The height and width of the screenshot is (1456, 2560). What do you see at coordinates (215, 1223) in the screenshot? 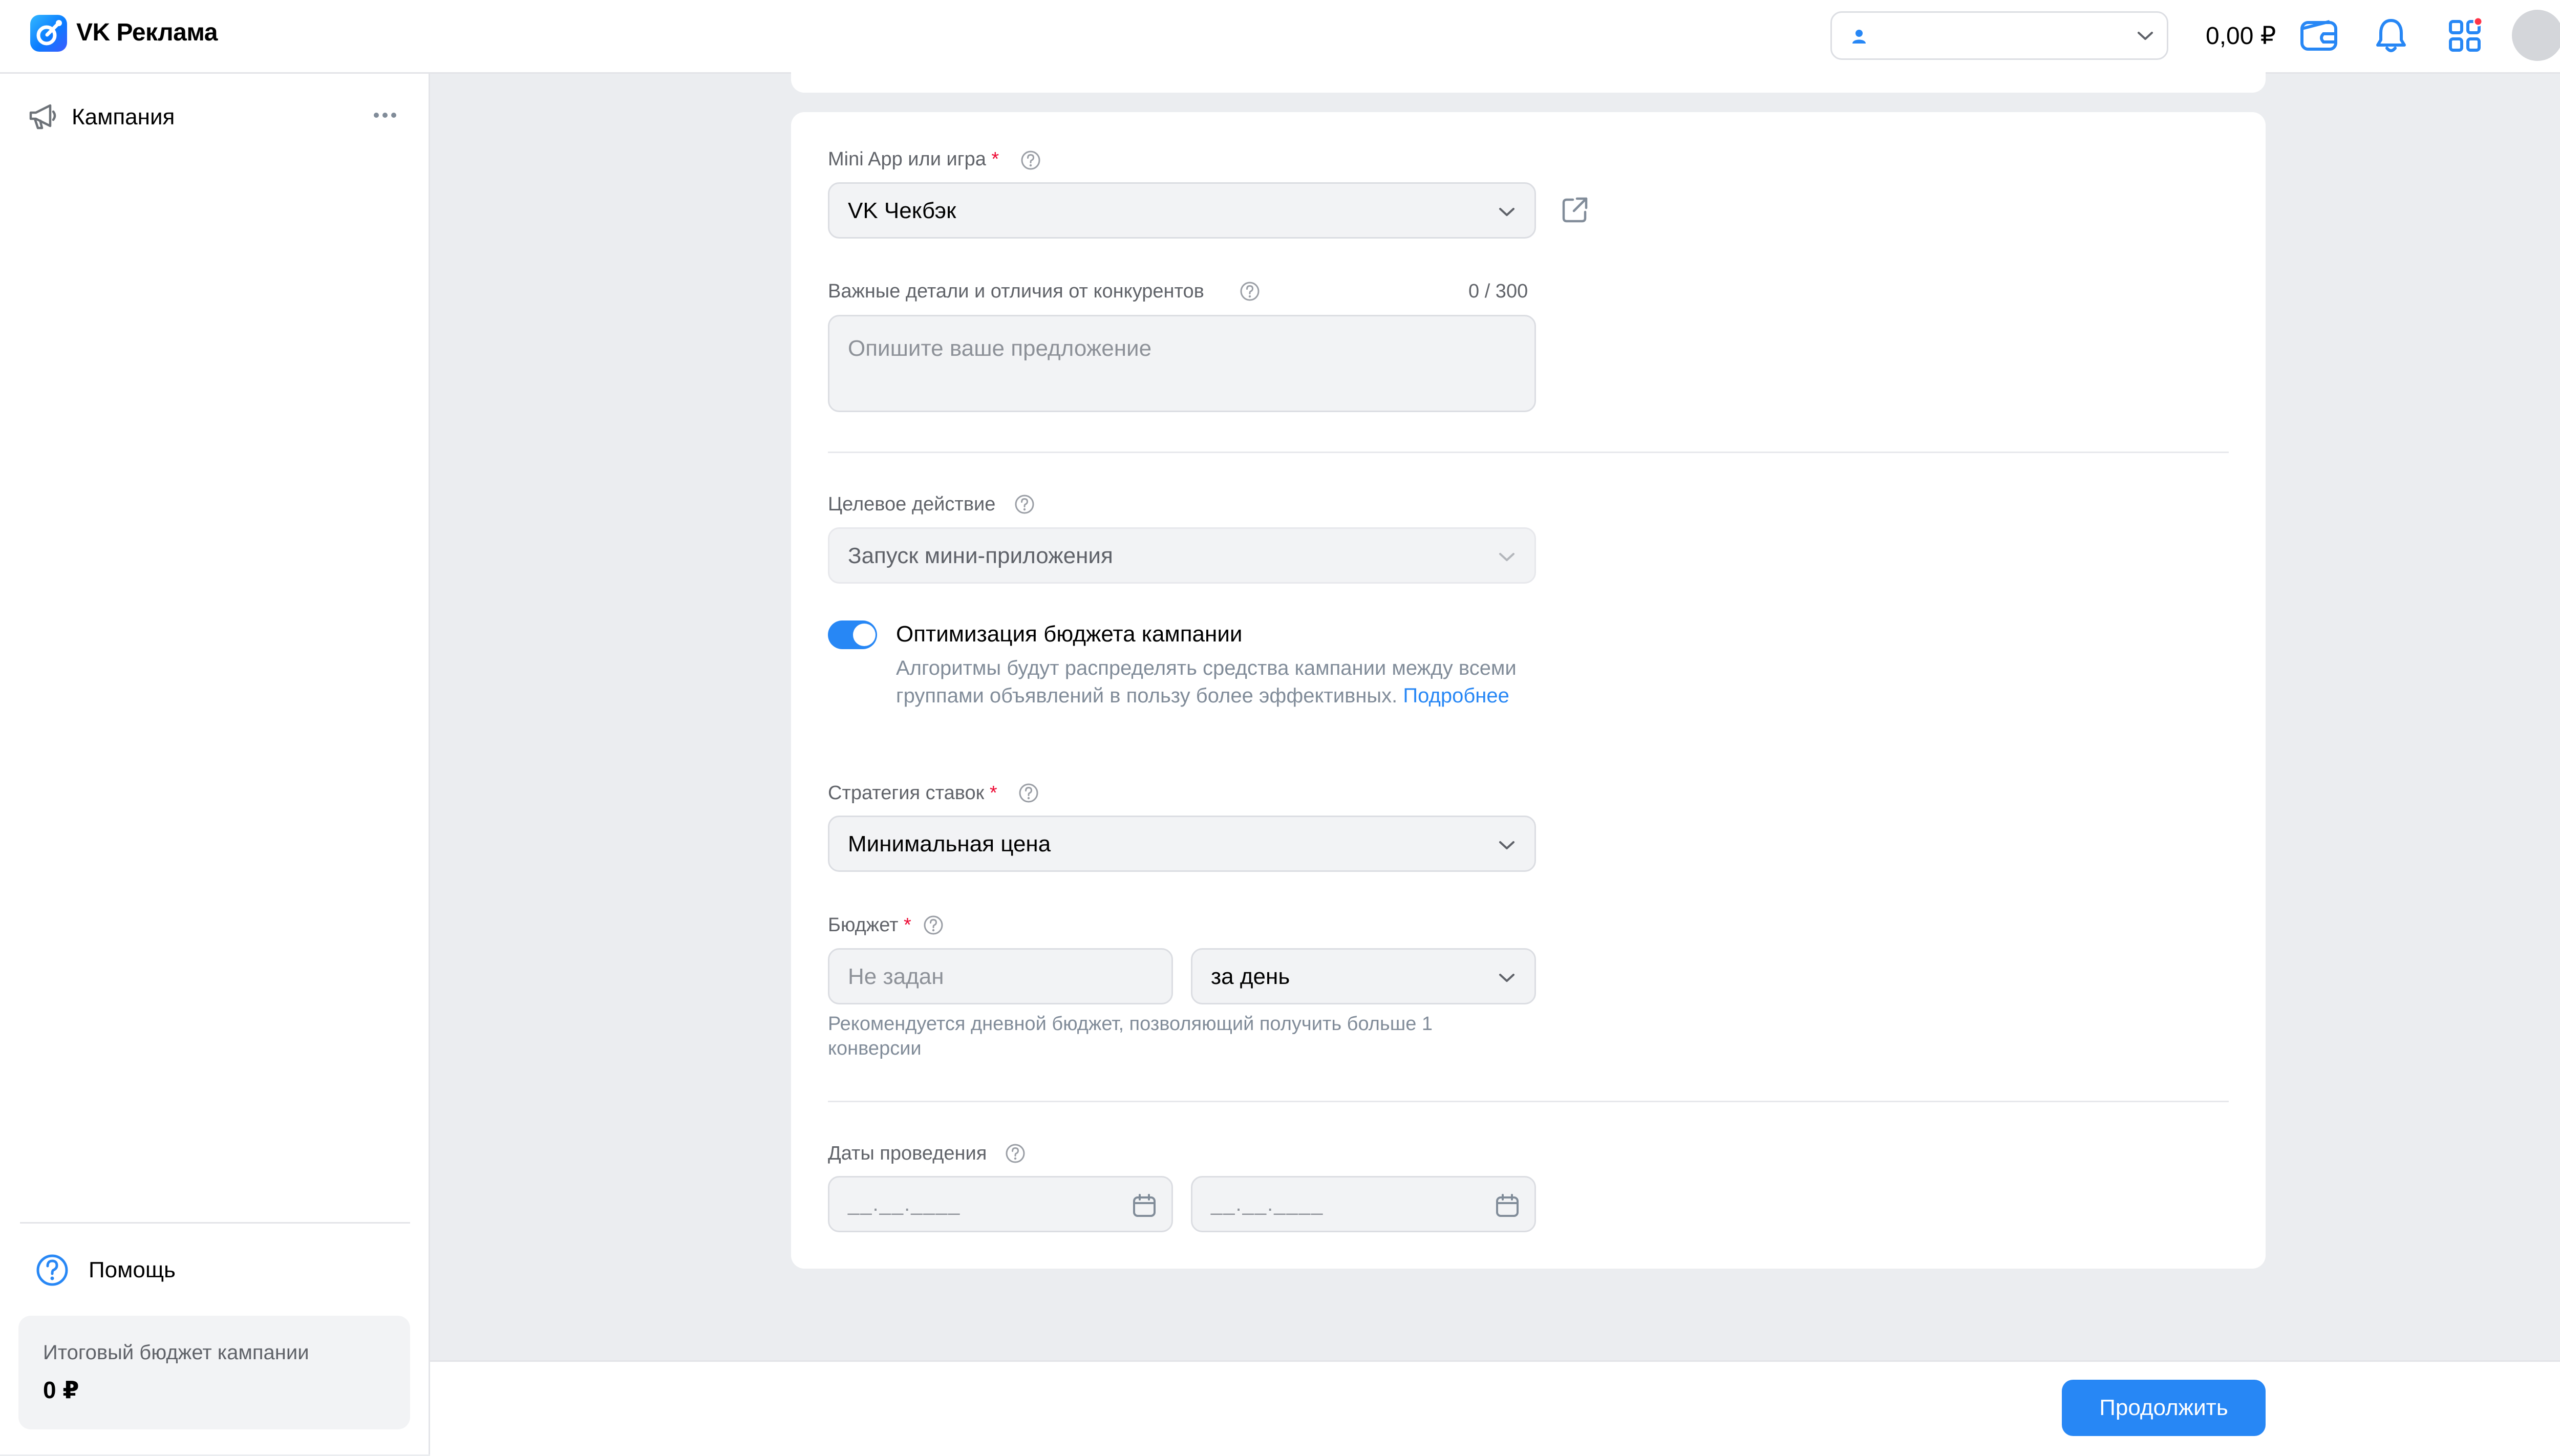
I see `sidebar-divider` at bounding box center [215, 1223].